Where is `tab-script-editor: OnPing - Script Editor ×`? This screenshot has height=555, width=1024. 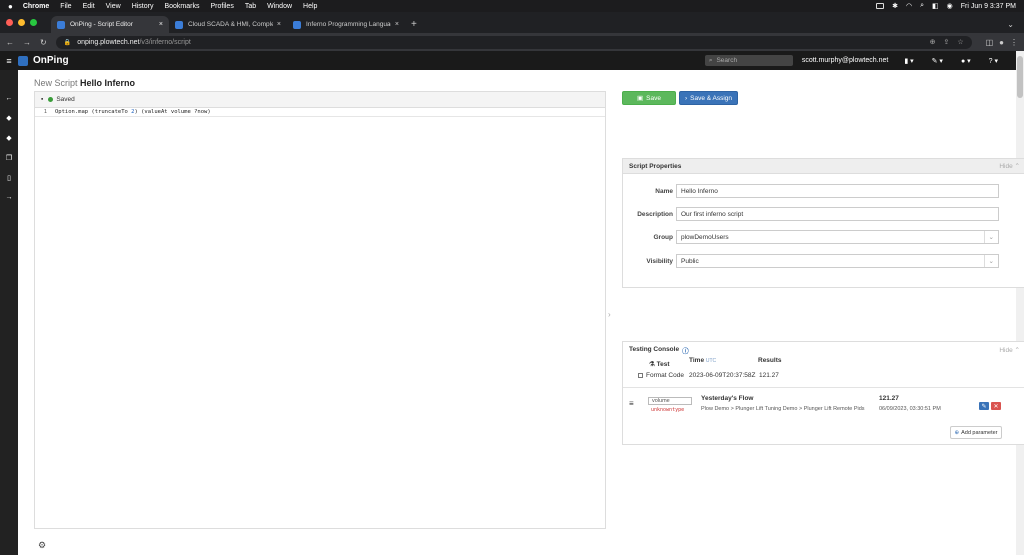 tab-script-editor: OnPing - Script Editor × is located at coordinates (110, 24).